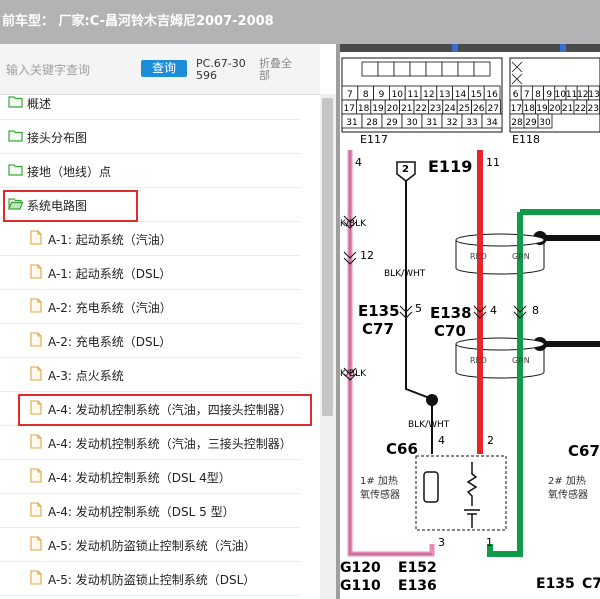 The width and height of the screenshot is (600, 599). Describe the element at coordinates (150, 239) in the screenshot. I see `tree-item-document: A-1: 起动系统（汽油）` at that location.